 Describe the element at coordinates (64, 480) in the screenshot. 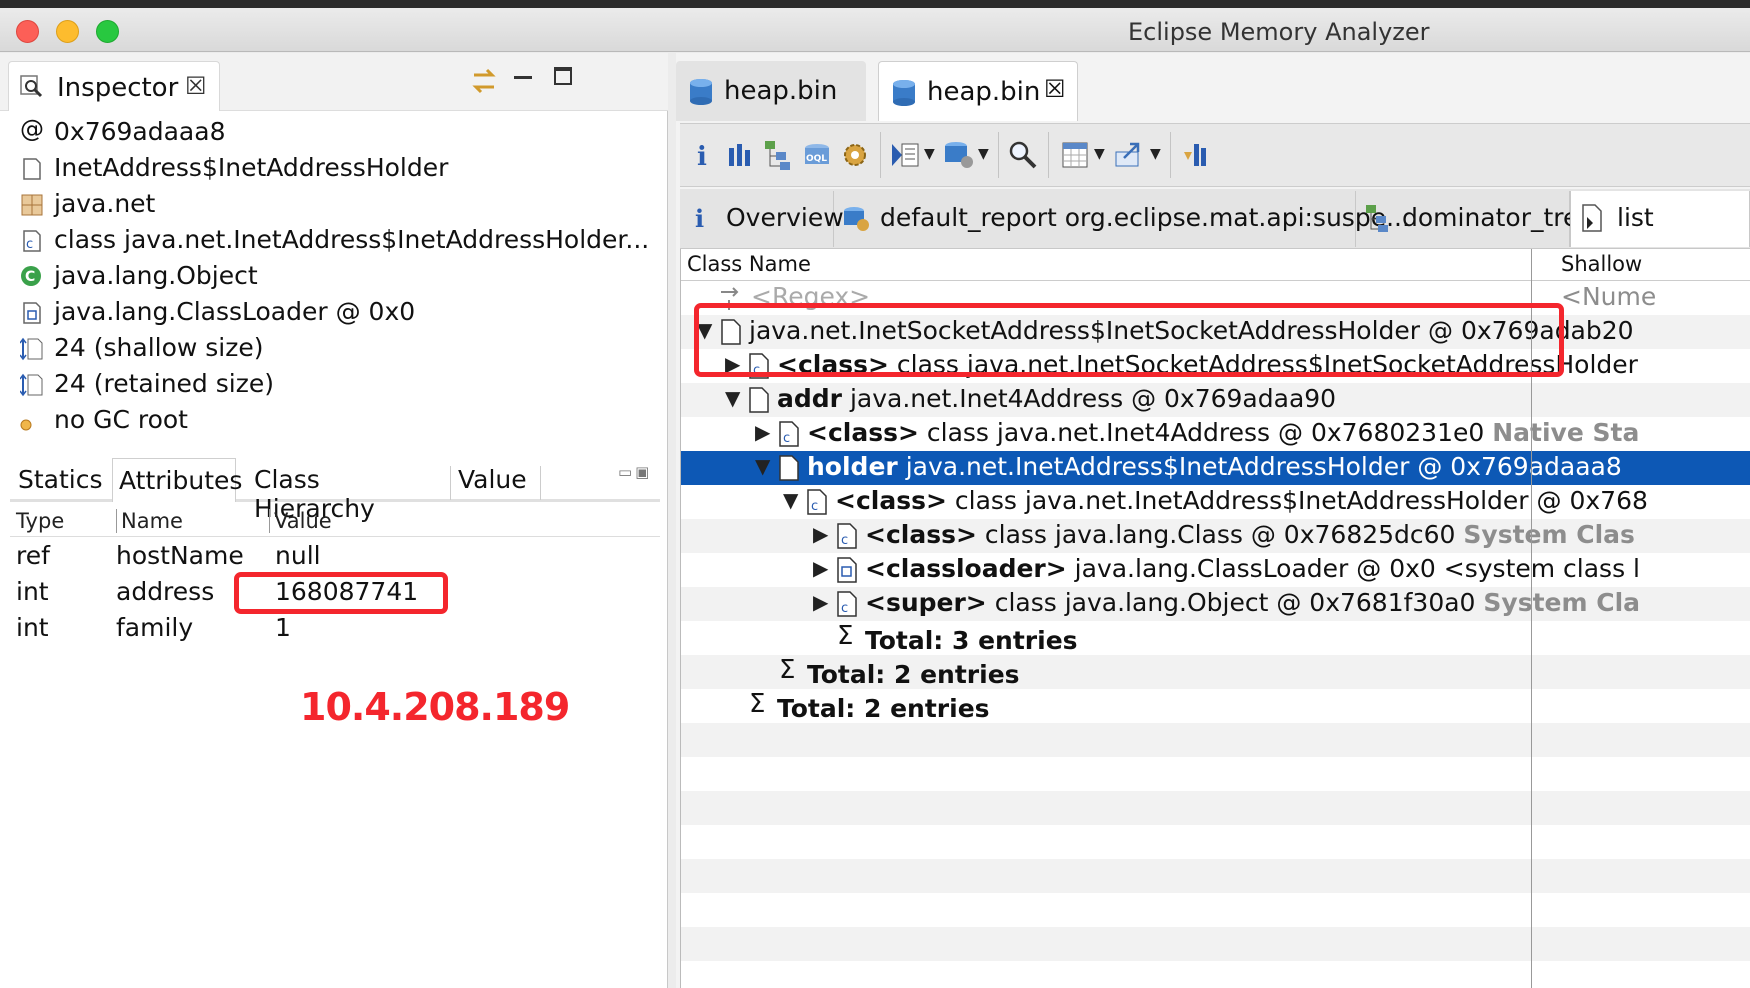

I see `tab-statics: Statics` at that location.